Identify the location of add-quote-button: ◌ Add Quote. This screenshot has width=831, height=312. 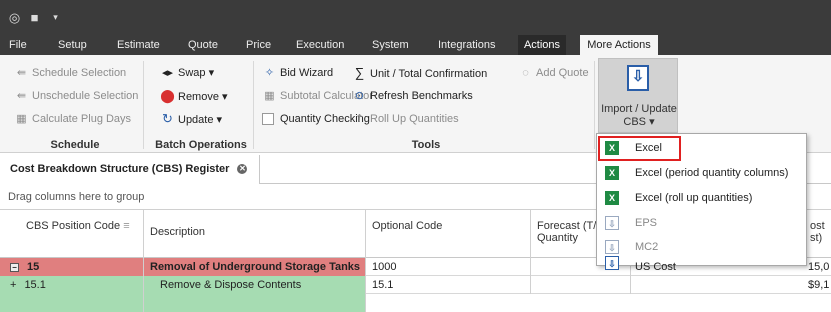
(553, 73).